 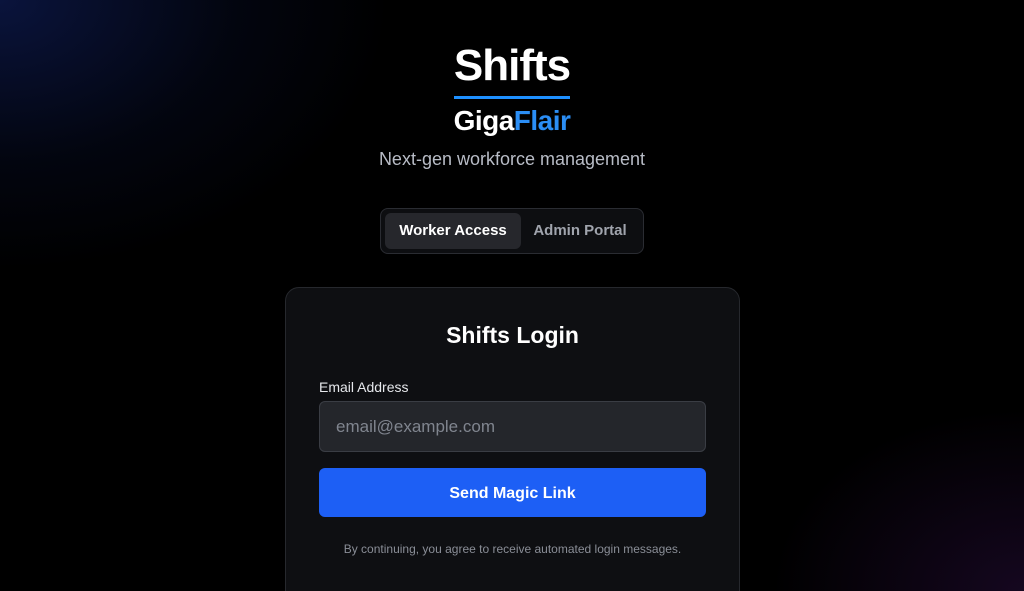 I want to click on access-toggle: Worker Access Admin Portal, so click(x=512, y=231).